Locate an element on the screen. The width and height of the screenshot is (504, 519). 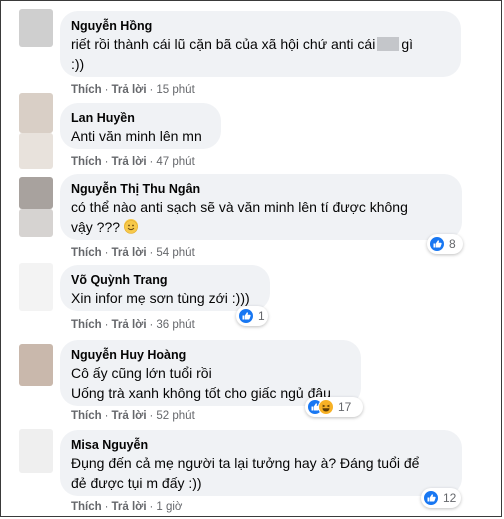
commenter-name: Võ Quỳnh Trang is located at coordinates (164, 280).